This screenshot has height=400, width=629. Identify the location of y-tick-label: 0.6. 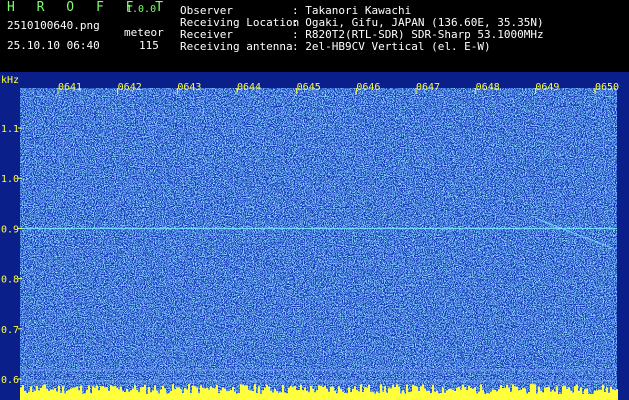
(10, 380).